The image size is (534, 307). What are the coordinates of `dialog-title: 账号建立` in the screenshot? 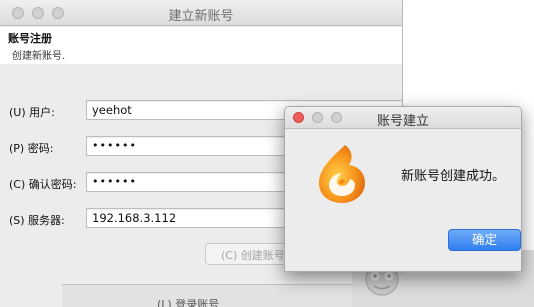 It's located at (402, 121).